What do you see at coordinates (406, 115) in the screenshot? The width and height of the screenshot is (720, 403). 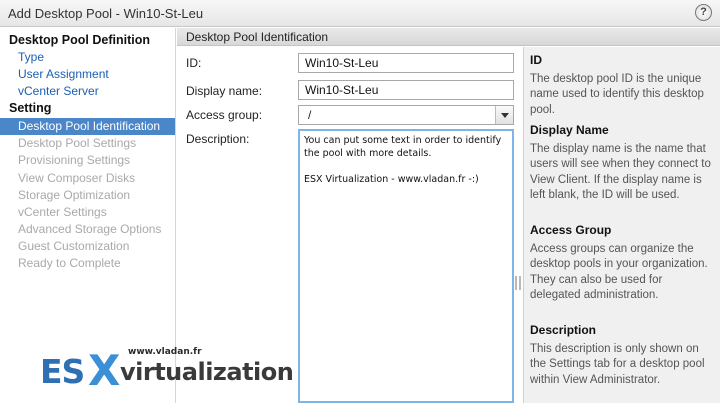 I see `access-group-select: /` at bounding box center [406, 115].